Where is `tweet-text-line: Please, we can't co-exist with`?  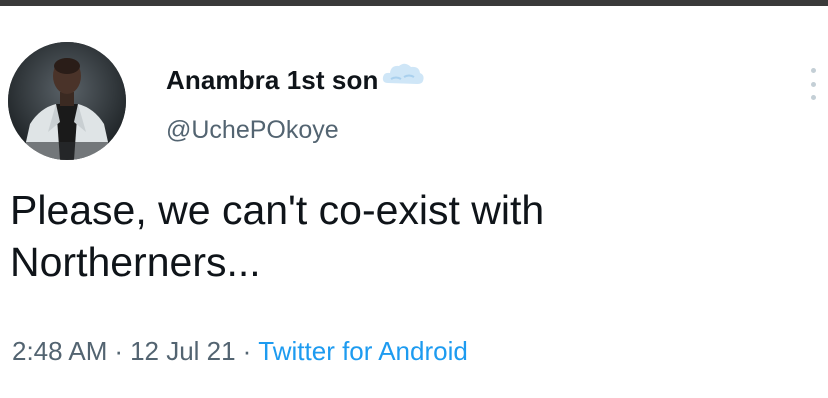
tweet-text-line: Please, we can't co-exist with is located at coordinates (277, 210).